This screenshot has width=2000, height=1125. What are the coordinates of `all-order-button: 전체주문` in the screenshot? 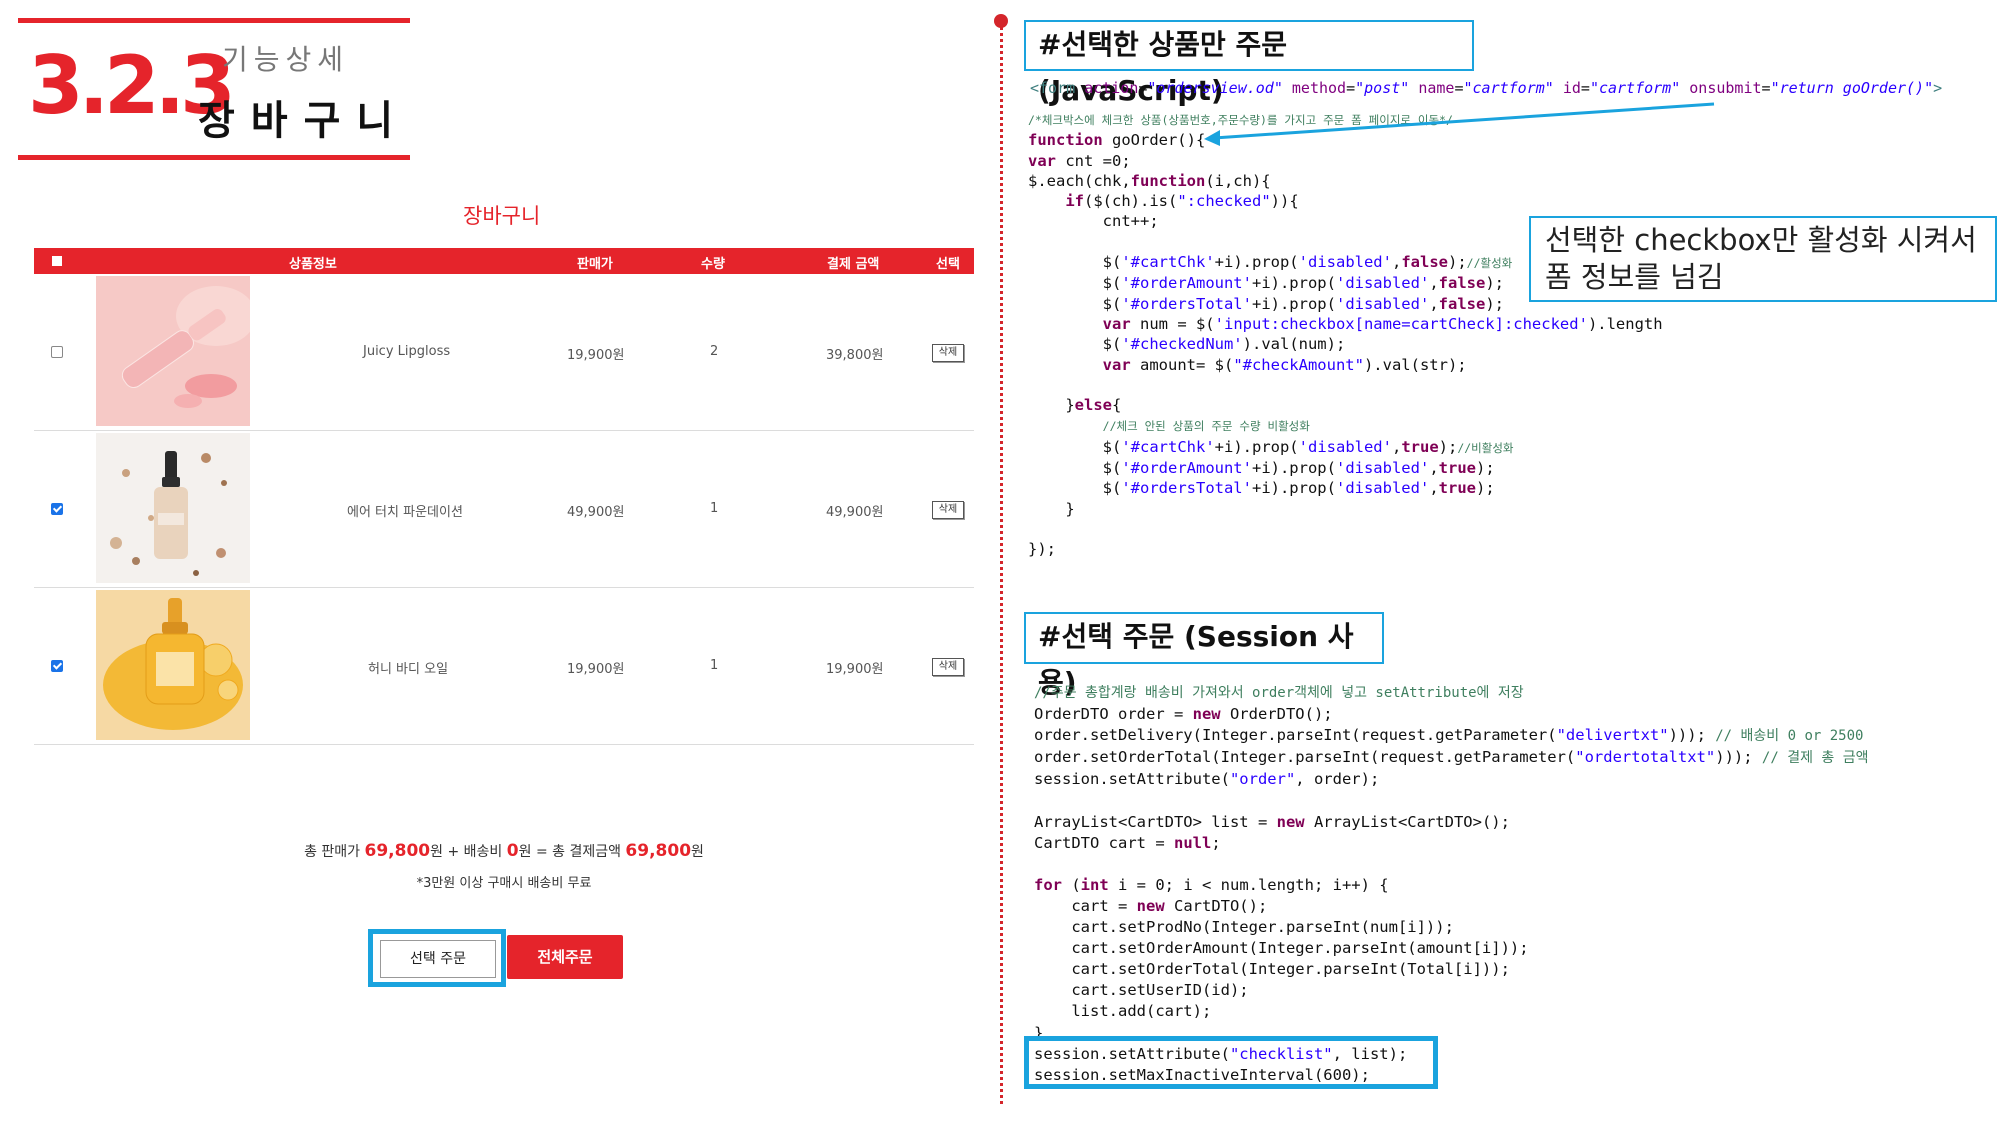 It's located at (565, 957).